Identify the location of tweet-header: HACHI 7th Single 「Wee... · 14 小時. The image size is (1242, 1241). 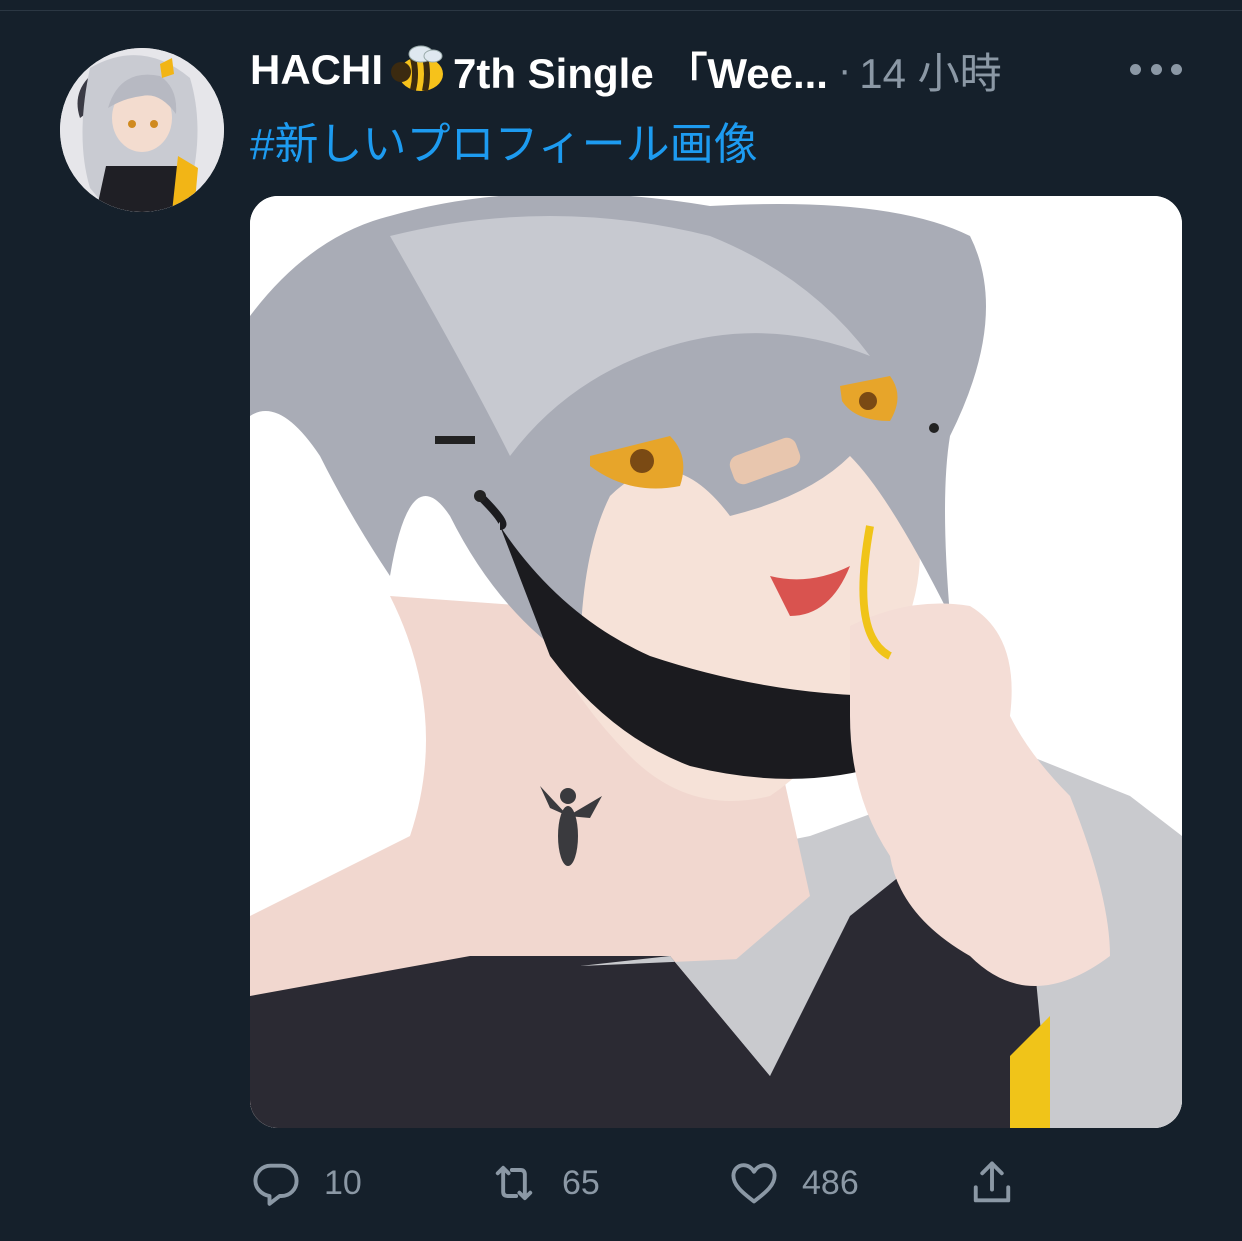
(626, 70).